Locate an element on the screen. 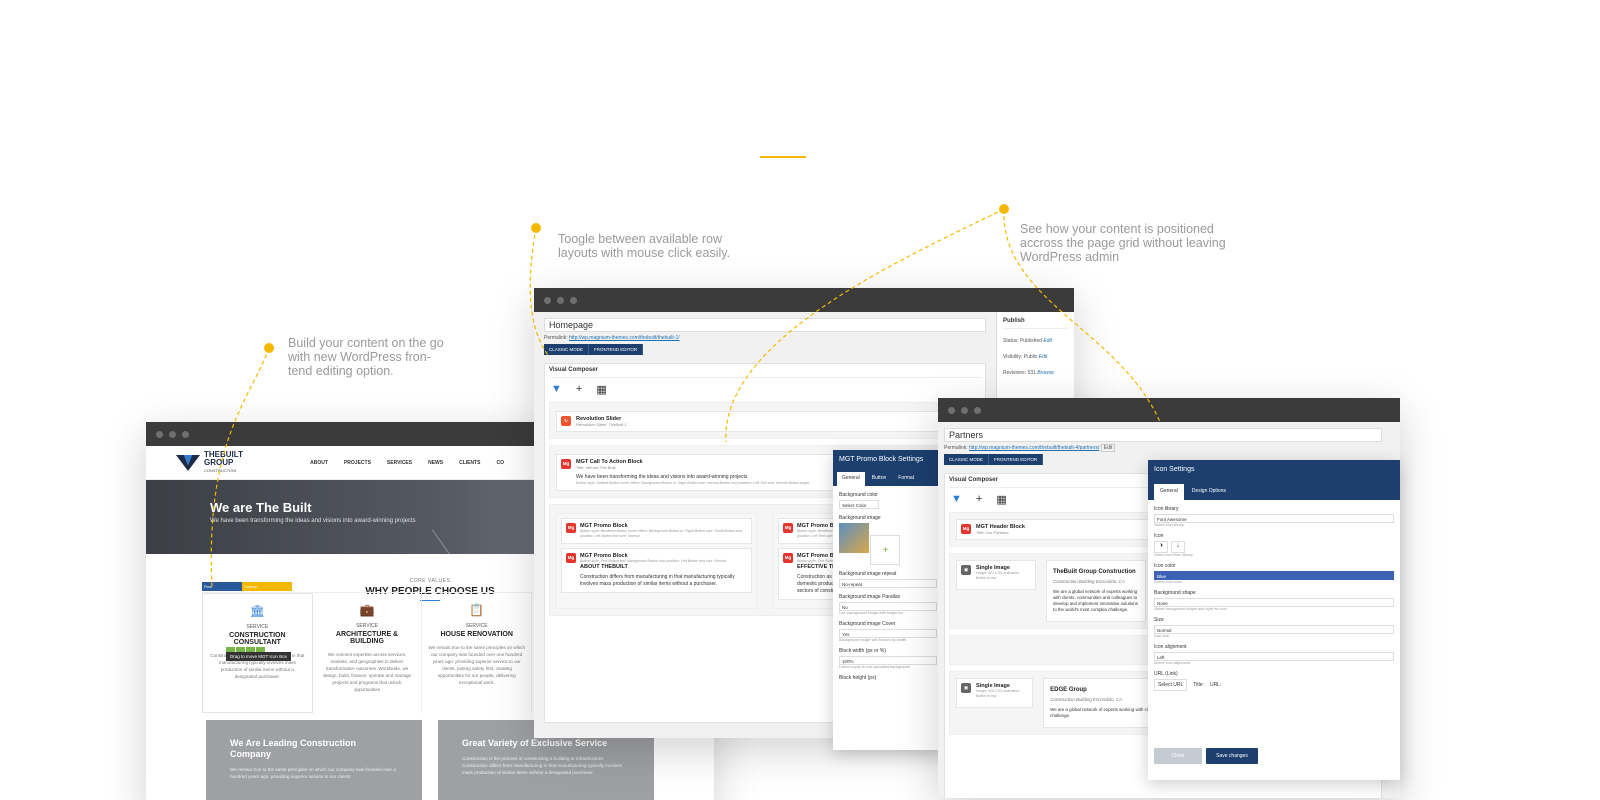 This screenshot has width=1600, height=800. nav-item-clients: CLIENTS is located at coordinates (469, 463).